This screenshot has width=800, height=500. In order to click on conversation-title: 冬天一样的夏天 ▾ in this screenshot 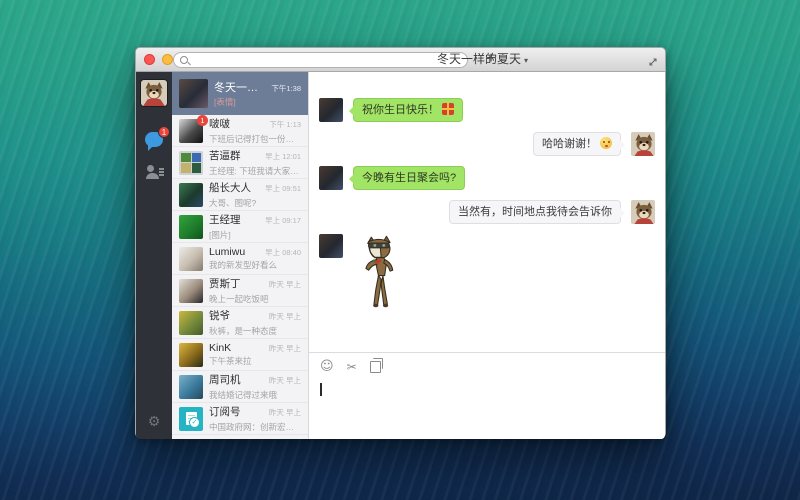, I will do `click(482, 59)`.